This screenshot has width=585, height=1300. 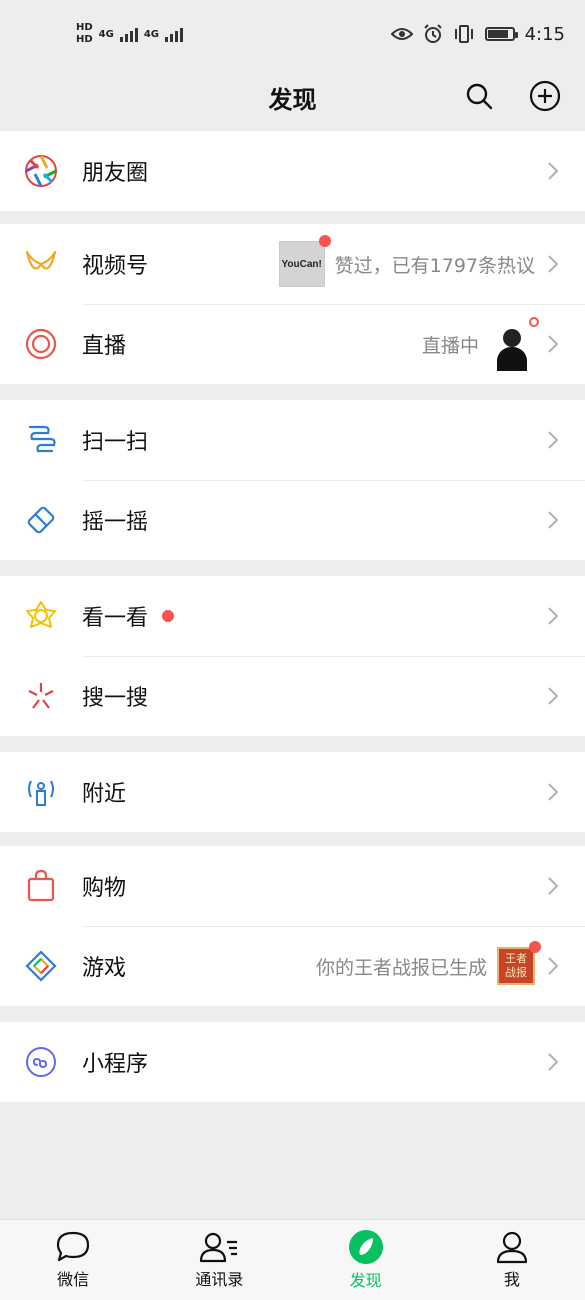 I want to click on tab-contacts: 通讯录, so click(x=219, y=1260).